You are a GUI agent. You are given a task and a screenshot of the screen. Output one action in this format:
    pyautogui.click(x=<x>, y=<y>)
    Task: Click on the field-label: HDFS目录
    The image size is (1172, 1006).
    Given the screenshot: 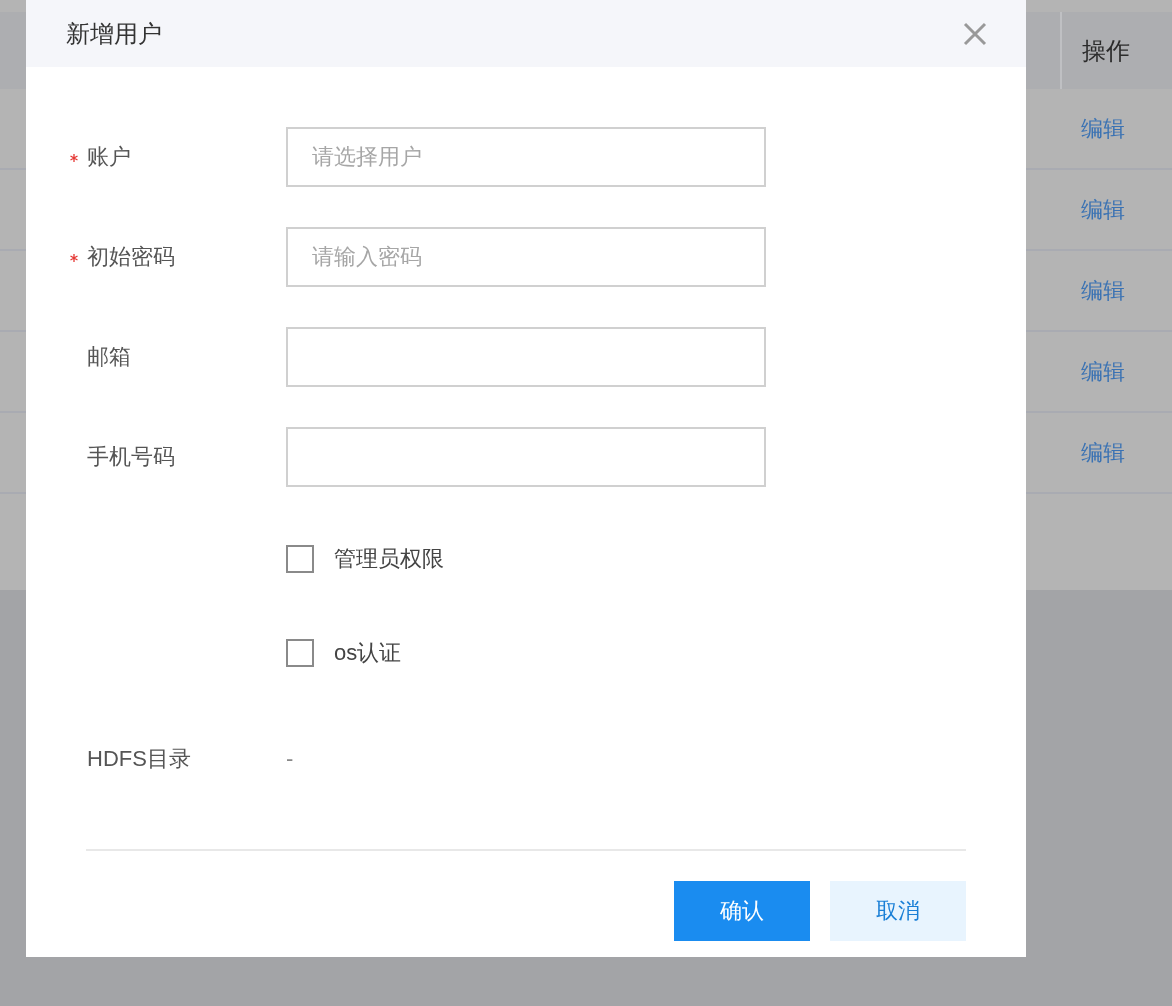 What is the action you would take?
    pyautogui.click(x=139, y=759)
    